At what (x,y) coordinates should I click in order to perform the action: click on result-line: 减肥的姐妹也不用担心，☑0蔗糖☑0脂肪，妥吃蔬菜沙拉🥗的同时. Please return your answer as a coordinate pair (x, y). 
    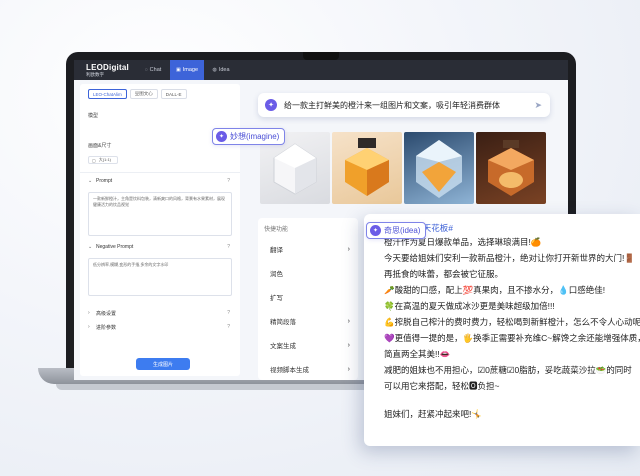
    Looking at the image, I should click on (508, 370).